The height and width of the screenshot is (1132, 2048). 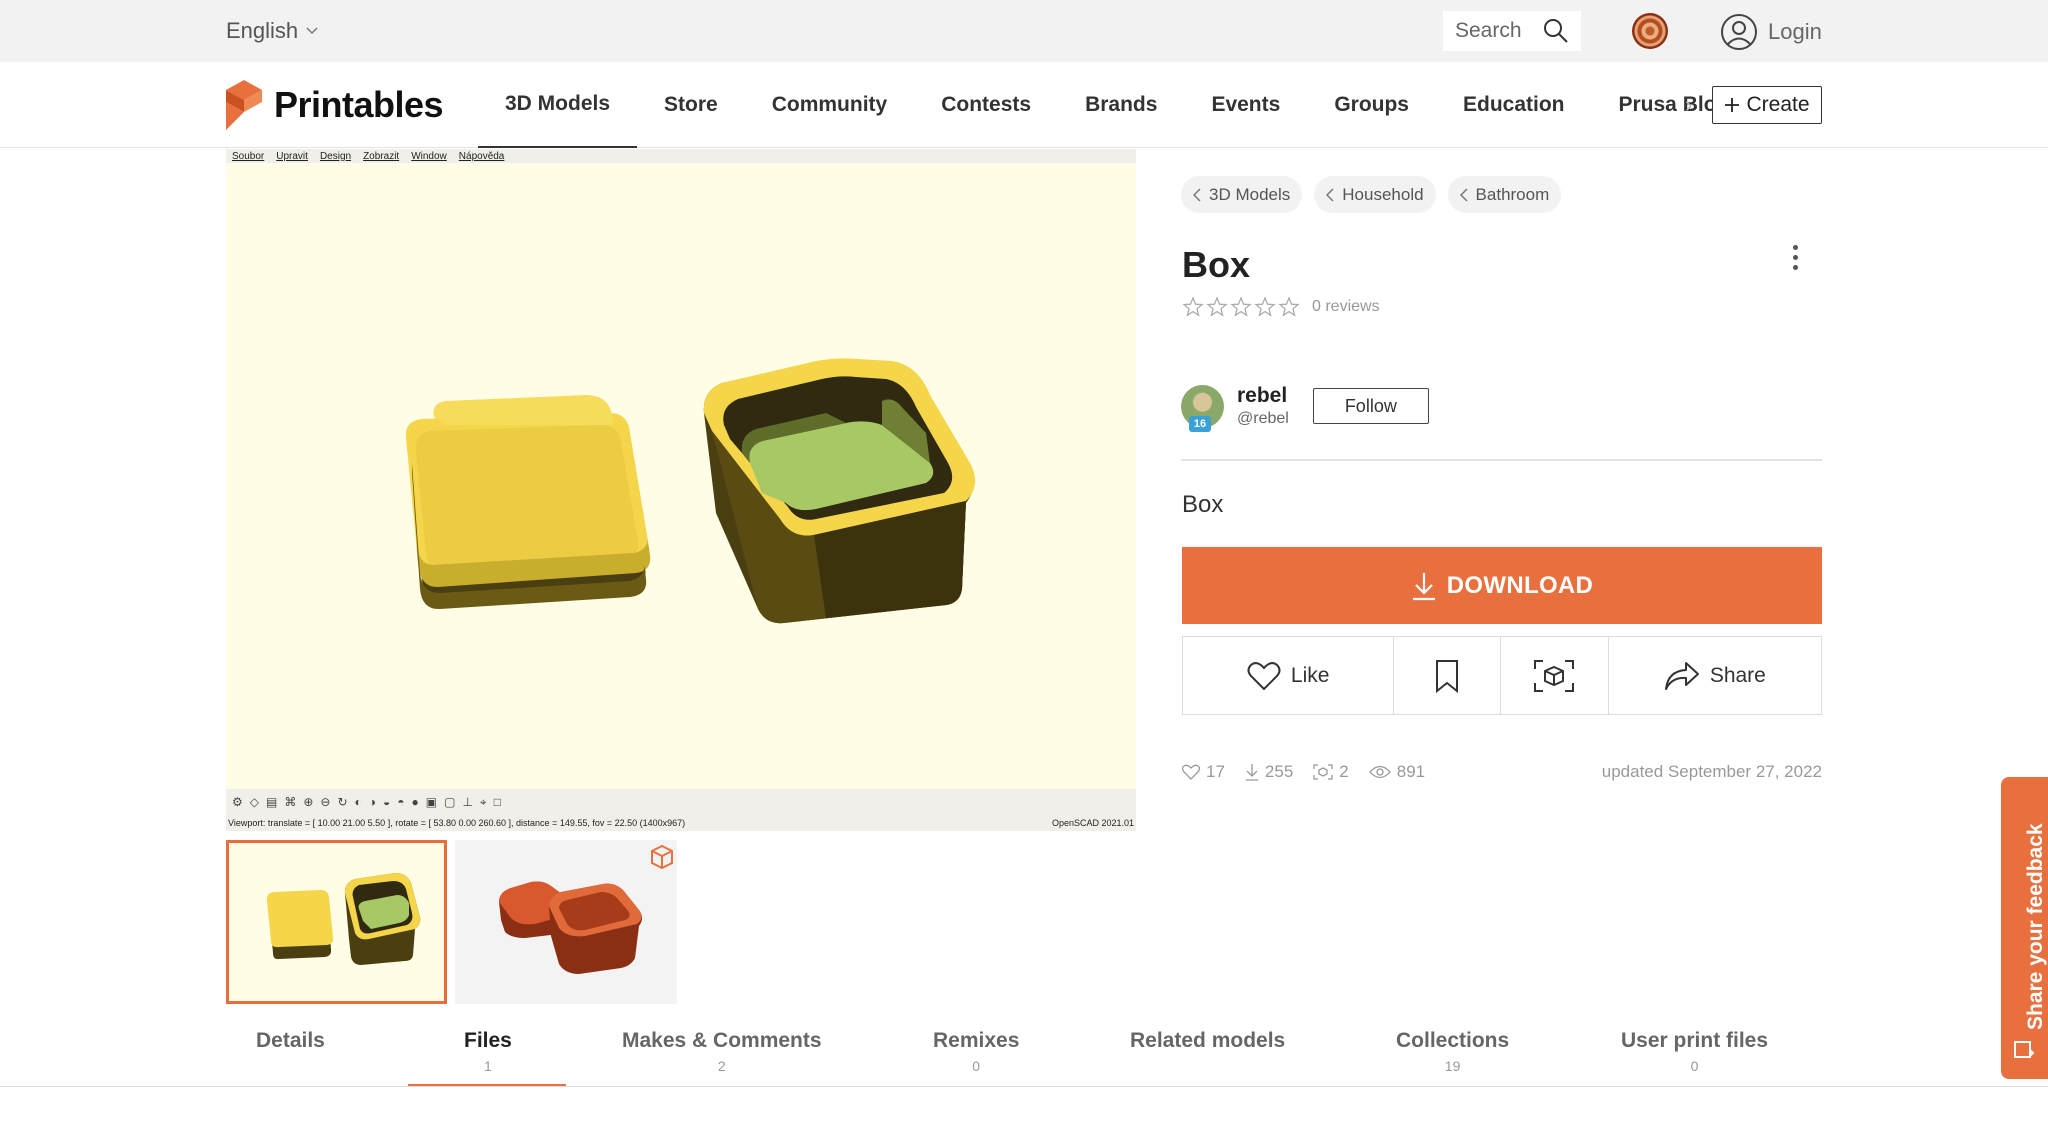 What do you see at coordinates (2024, 1049) in the screenshot?
I see `feedback-icon` at bounding box center [2024, 1049].